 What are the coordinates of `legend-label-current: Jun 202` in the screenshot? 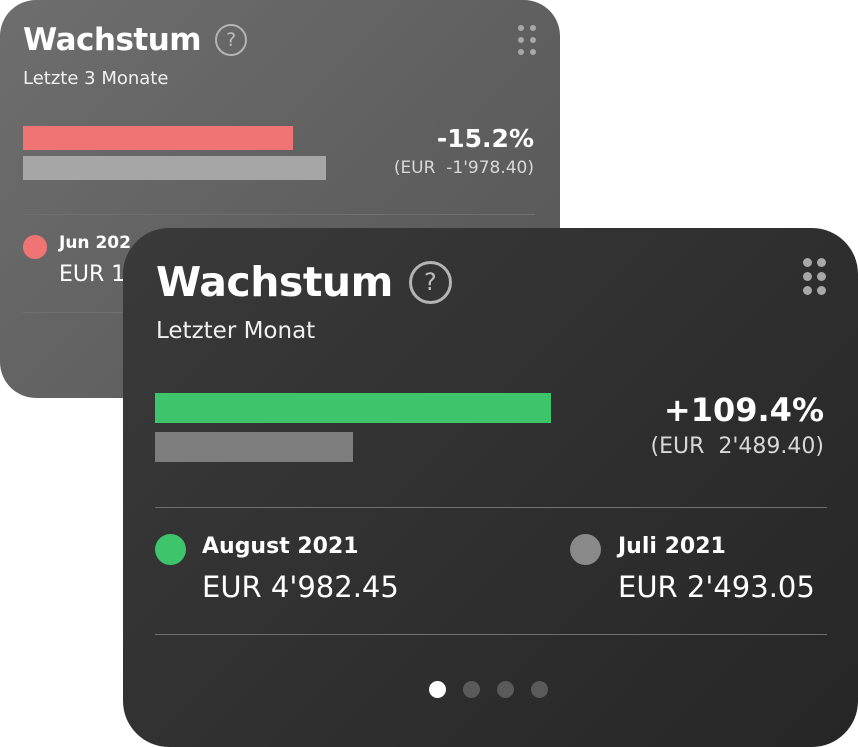 It's located at (95, 243).